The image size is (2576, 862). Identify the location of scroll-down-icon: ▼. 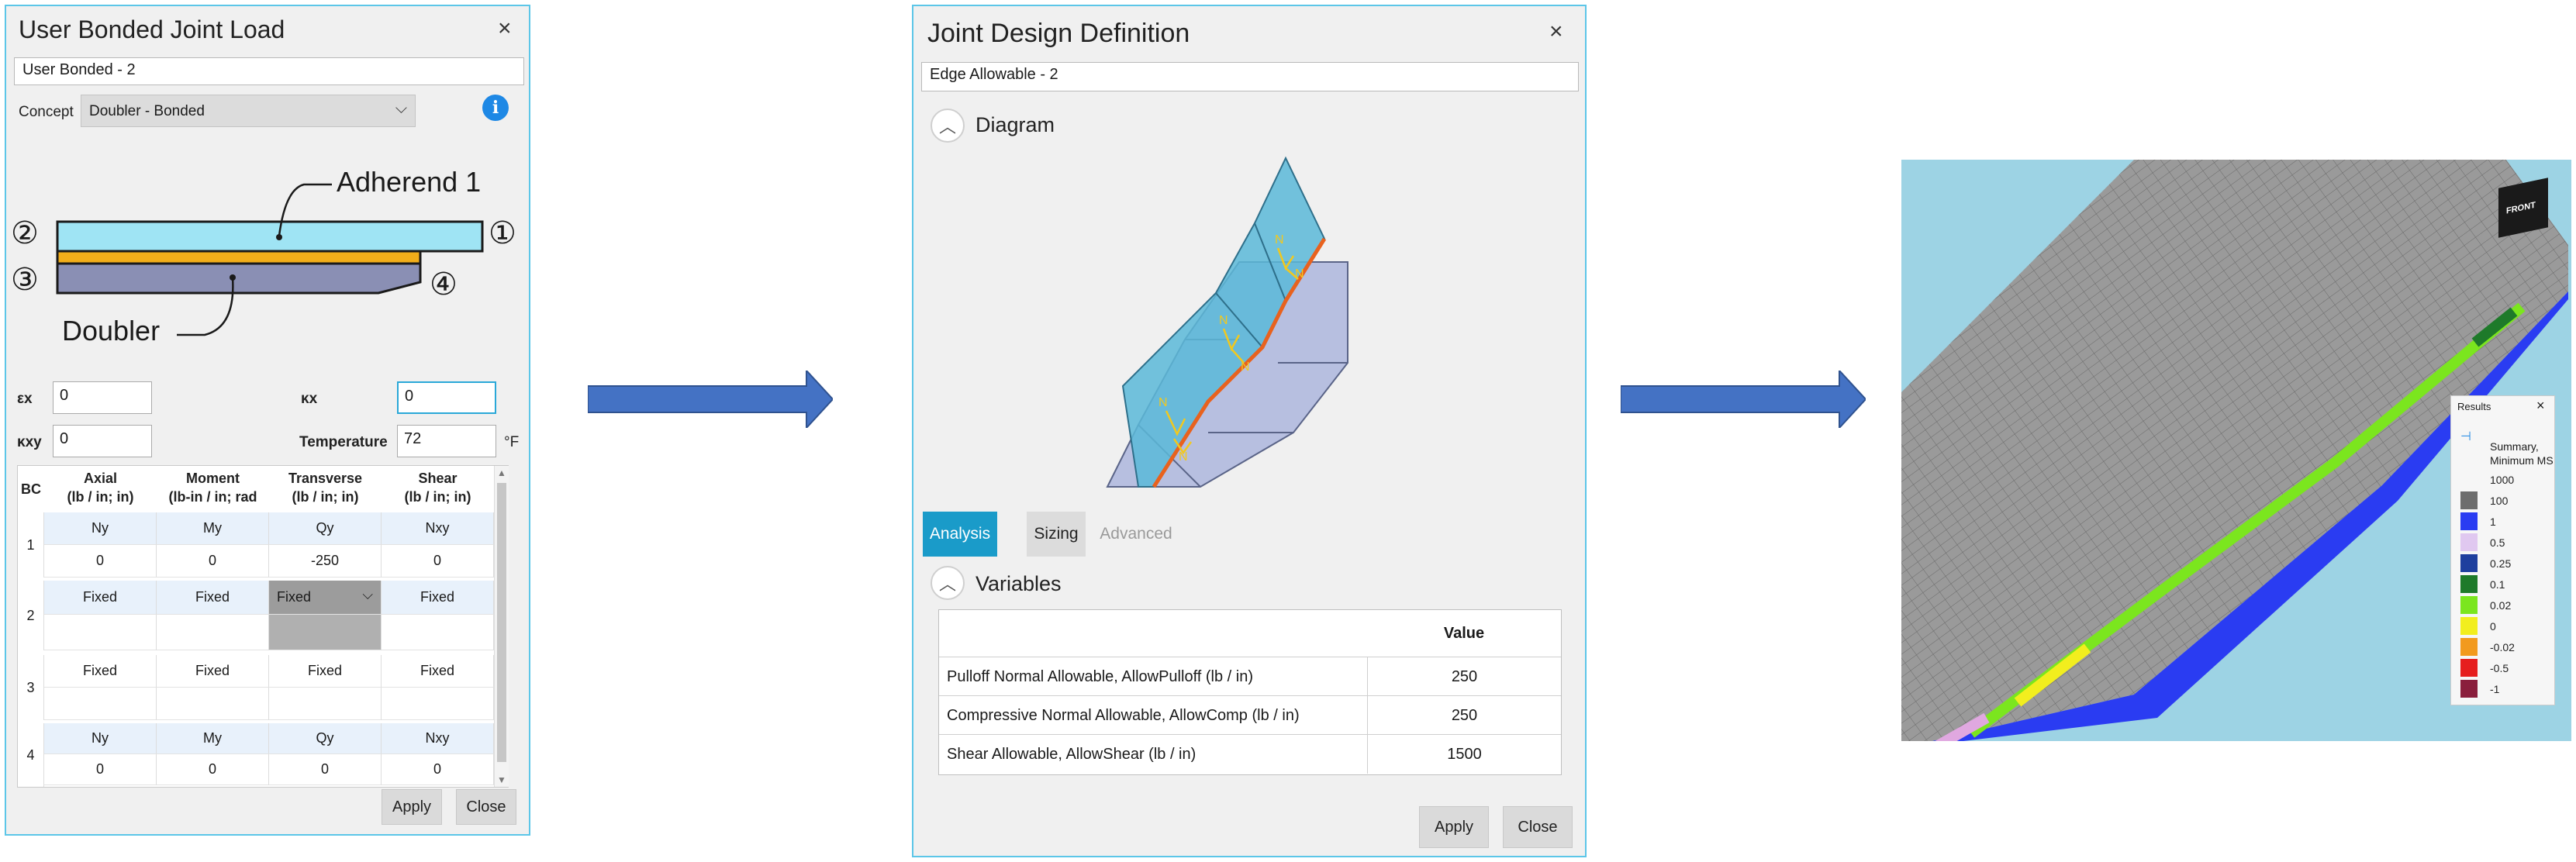
(501, 779).